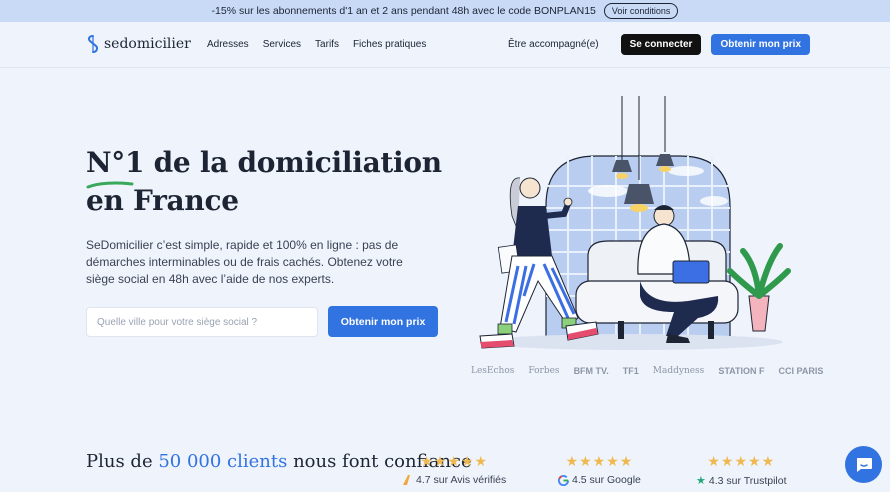 The width and height of the screenshot is (890, 492). What do you see at coordinates (701, 481) in the screenshot?
I see `trustpilot-star-icon: ★` at bounding box center [701, 481].